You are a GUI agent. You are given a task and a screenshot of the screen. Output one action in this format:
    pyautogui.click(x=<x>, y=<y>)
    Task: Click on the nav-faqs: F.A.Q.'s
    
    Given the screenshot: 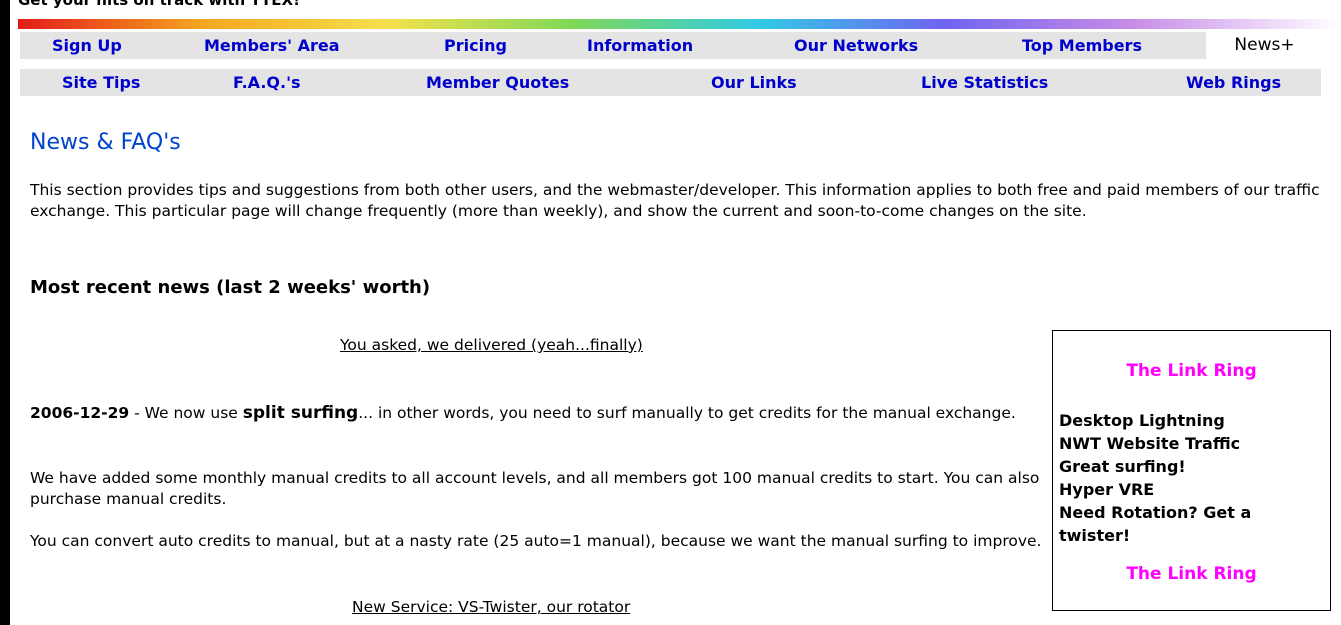 What is the action you would take?
    pyautogui.click(x=267, y=82)
    